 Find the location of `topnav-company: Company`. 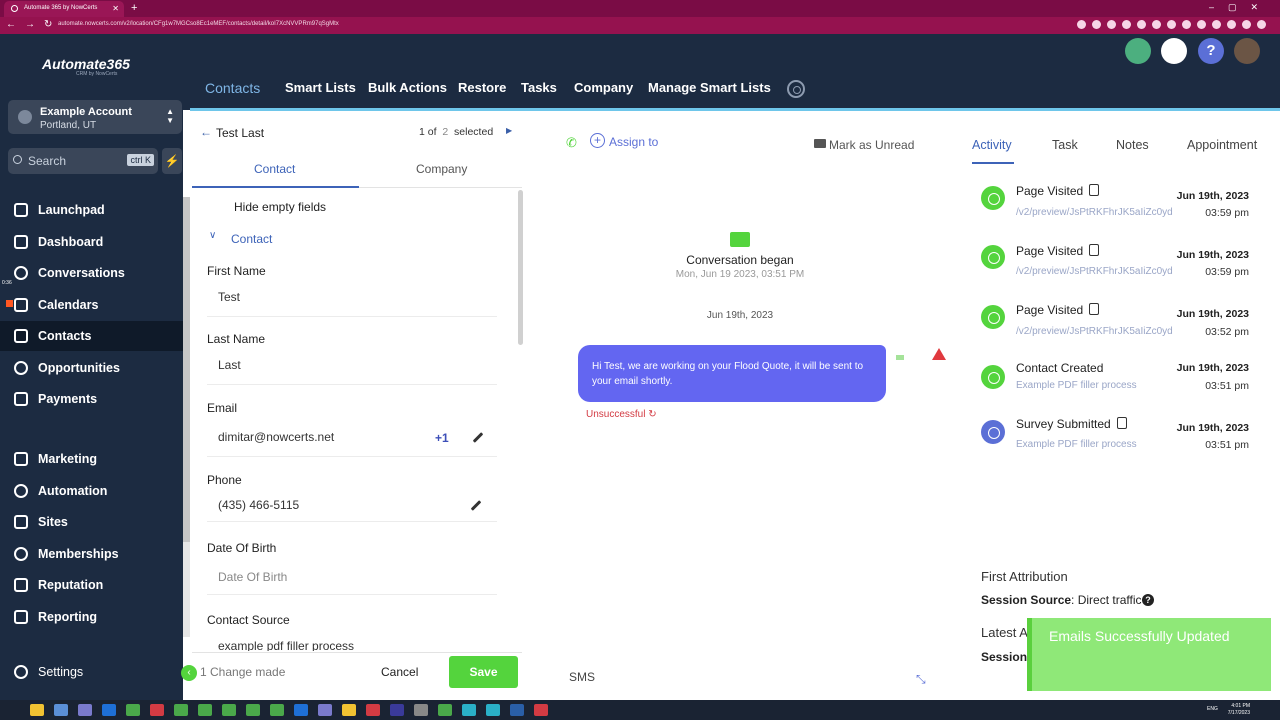

topnav-company: Company is located at coordinates (603, 87).